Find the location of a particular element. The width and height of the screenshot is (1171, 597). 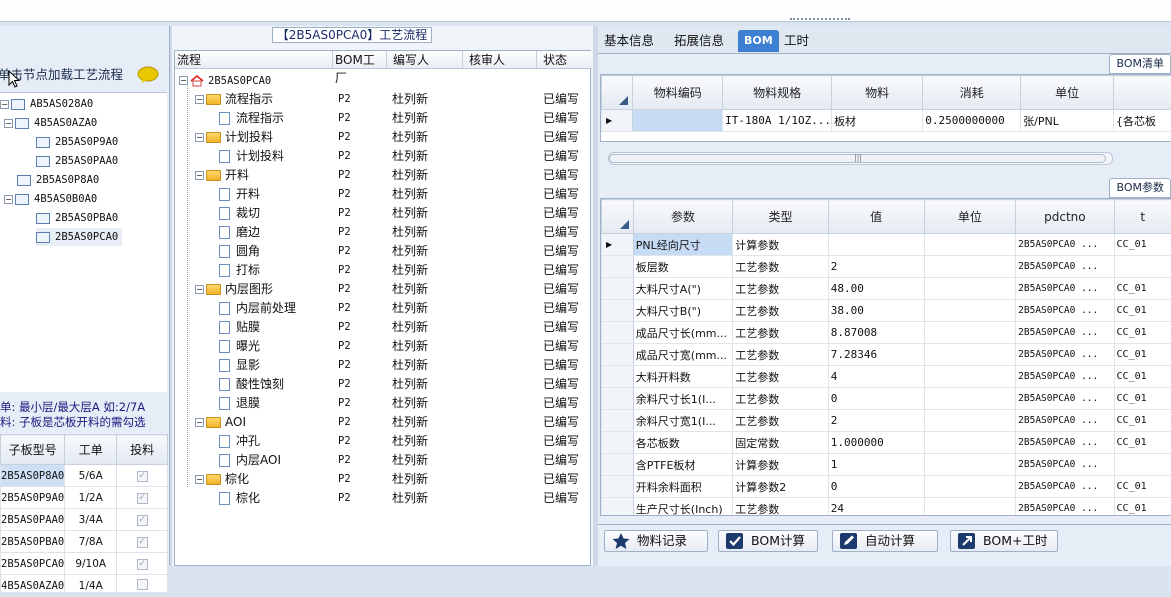

col-header-writer: 编写人 is located at coordinates (425, 60).